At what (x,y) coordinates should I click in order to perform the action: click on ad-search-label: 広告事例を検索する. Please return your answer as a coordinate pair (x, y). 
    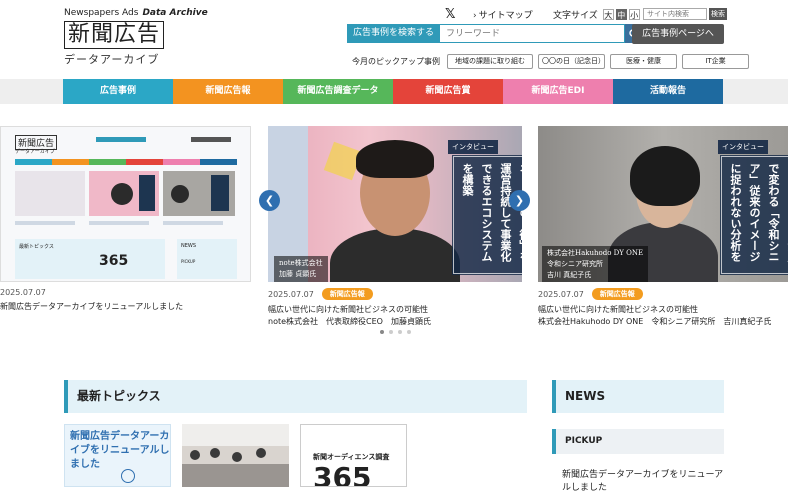
    Looking at the image, I should click on (394, 33).